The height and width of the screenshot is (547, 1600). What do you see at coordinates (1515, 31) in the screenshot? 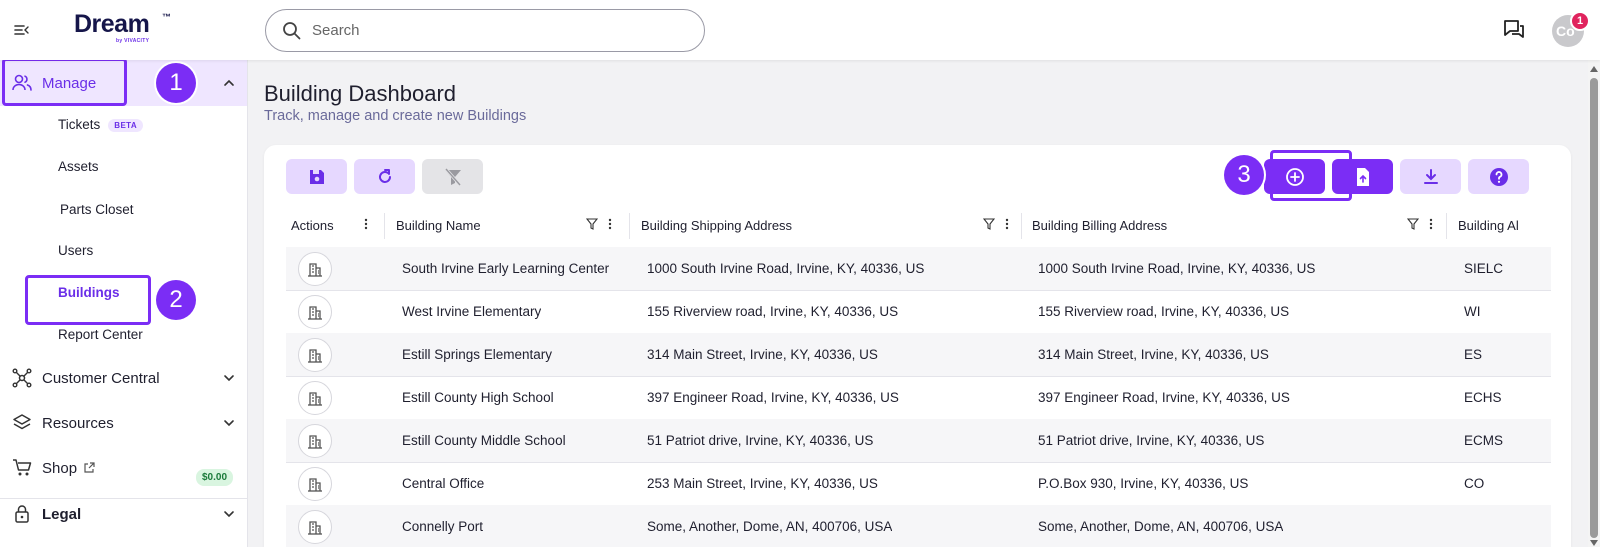
I see `messages-icon` at bounding box center [1515, 31].